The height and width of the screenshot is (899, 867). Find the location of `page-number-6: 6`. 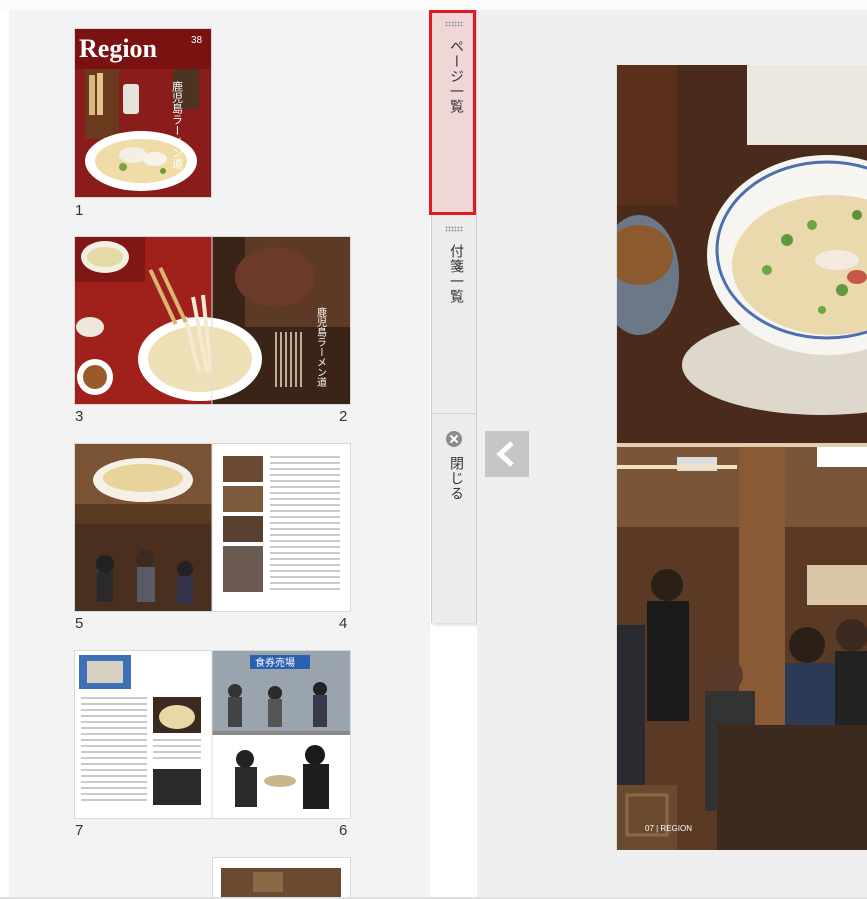

page-number-6: 6 is located at coordinates (343, 830).